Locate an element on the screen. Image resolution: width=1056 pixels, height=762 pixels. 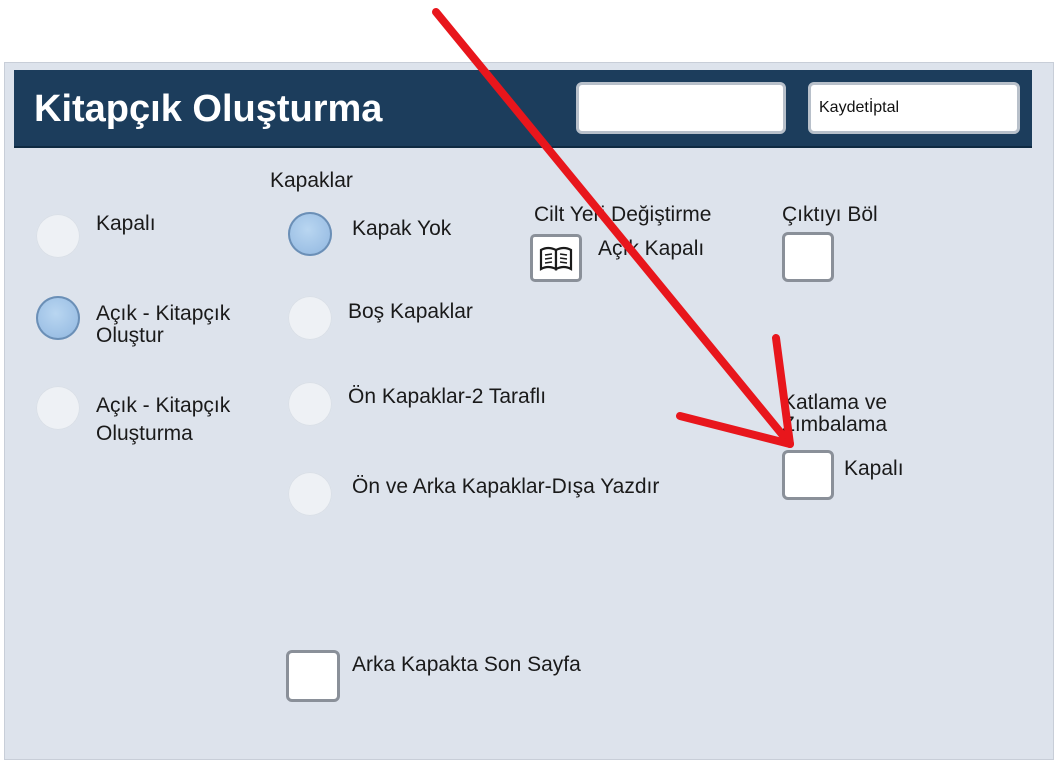
radio-off is located at coordinates (58, 236).